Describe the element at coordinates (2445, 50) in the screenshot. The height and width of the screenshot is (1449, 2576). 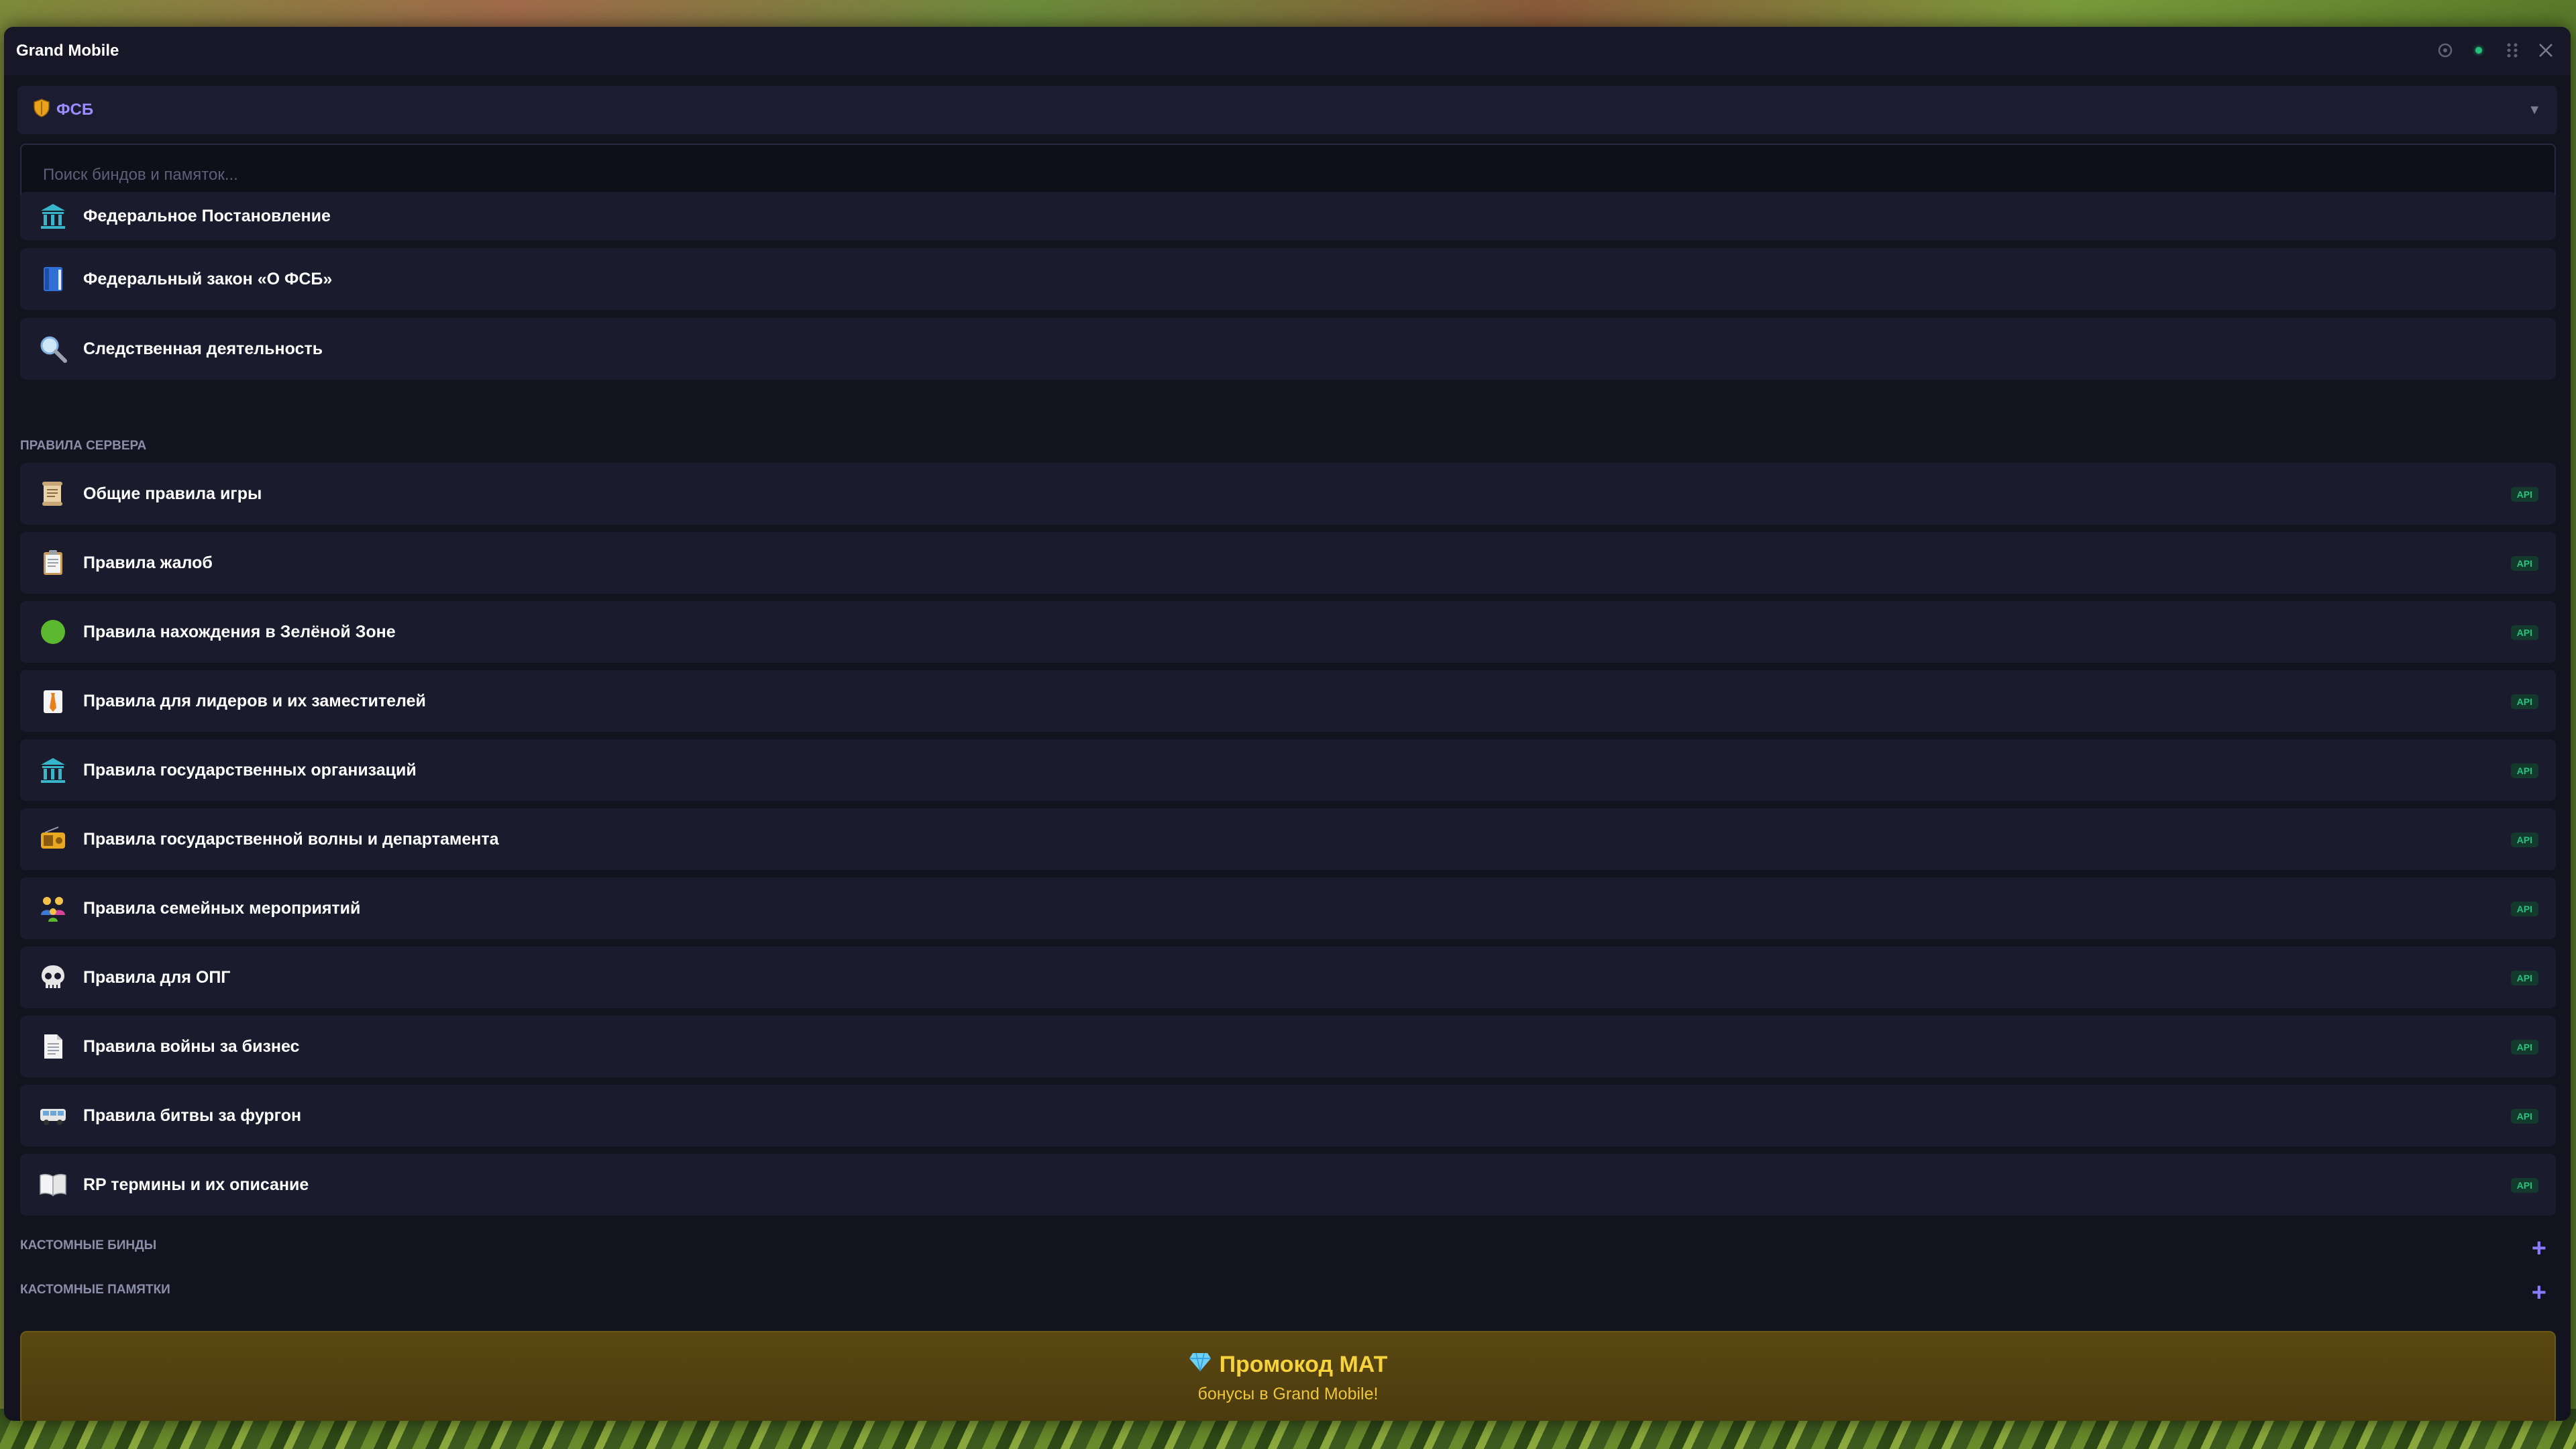
I see `settings-icon` at that location.